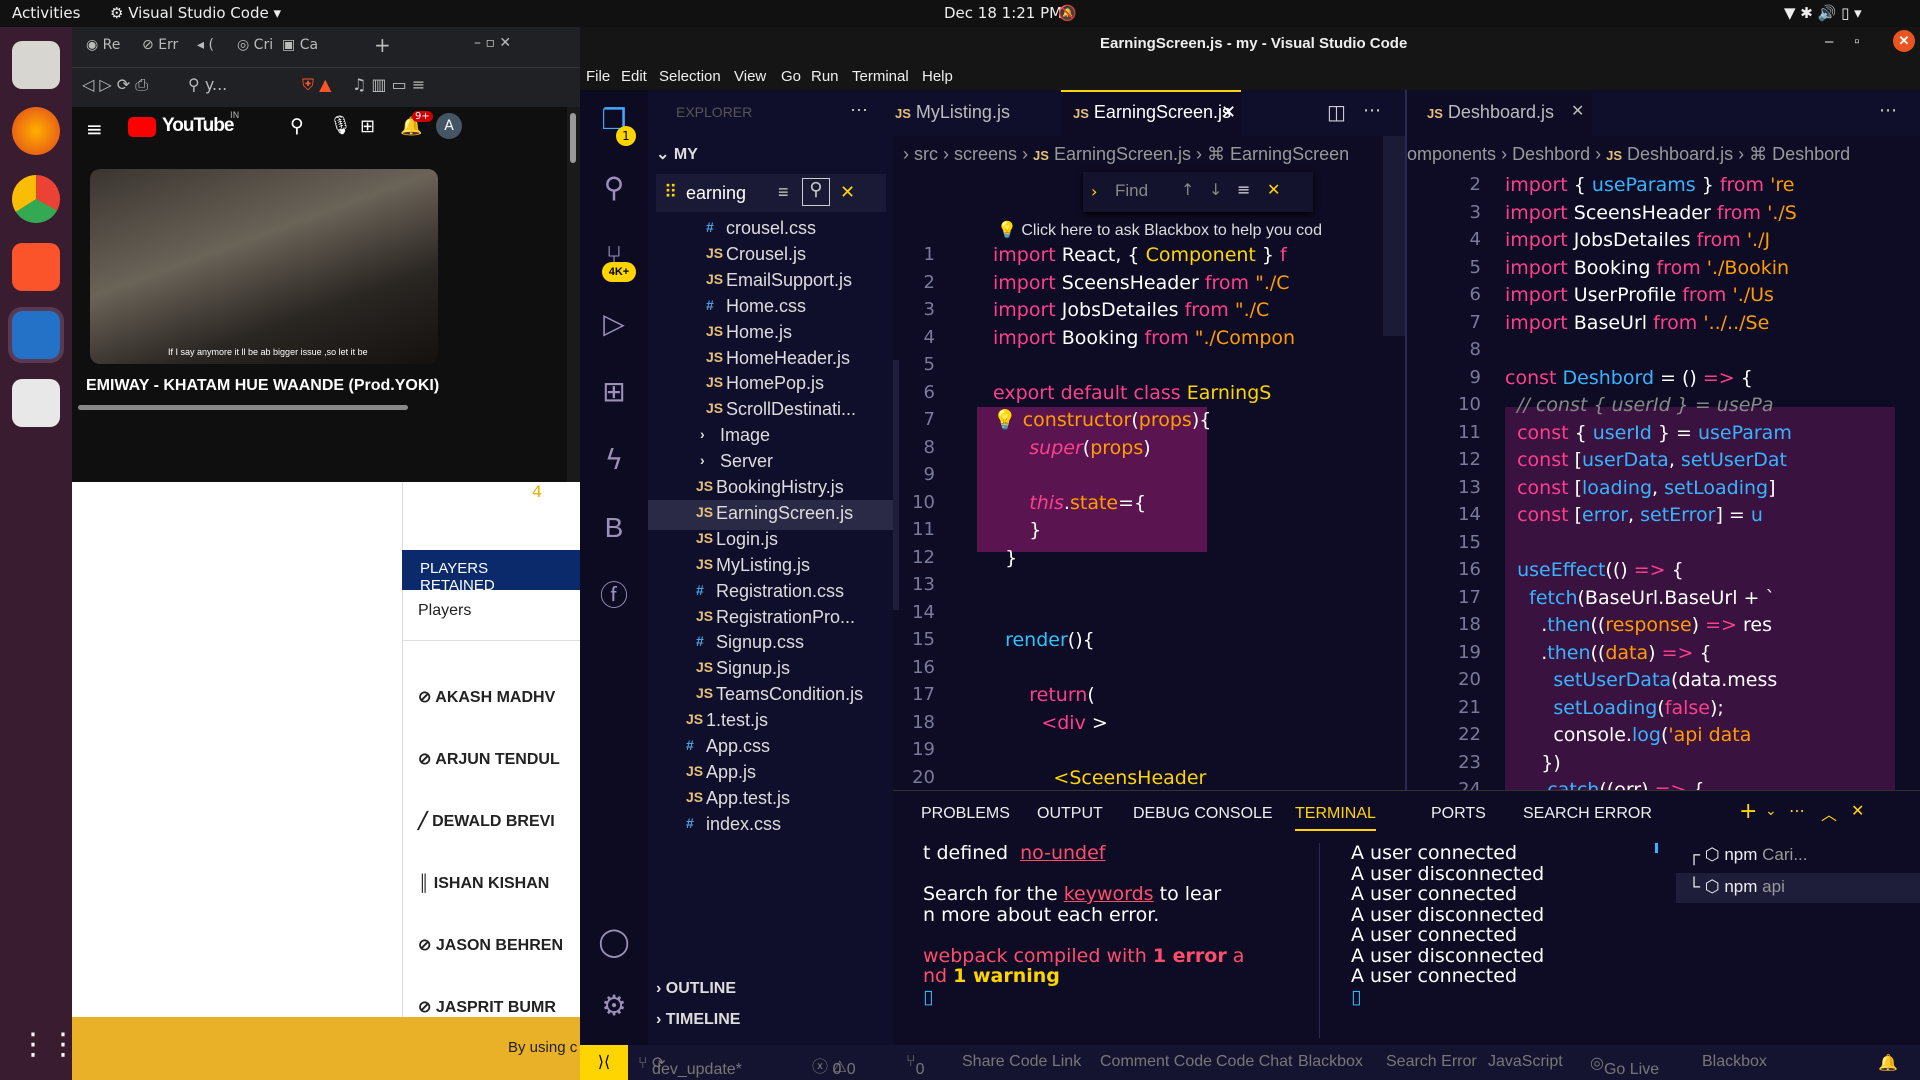 The width and height of the screenshot is (1920, 1080). I want to click on find-input: Find, so click(1131, 191).